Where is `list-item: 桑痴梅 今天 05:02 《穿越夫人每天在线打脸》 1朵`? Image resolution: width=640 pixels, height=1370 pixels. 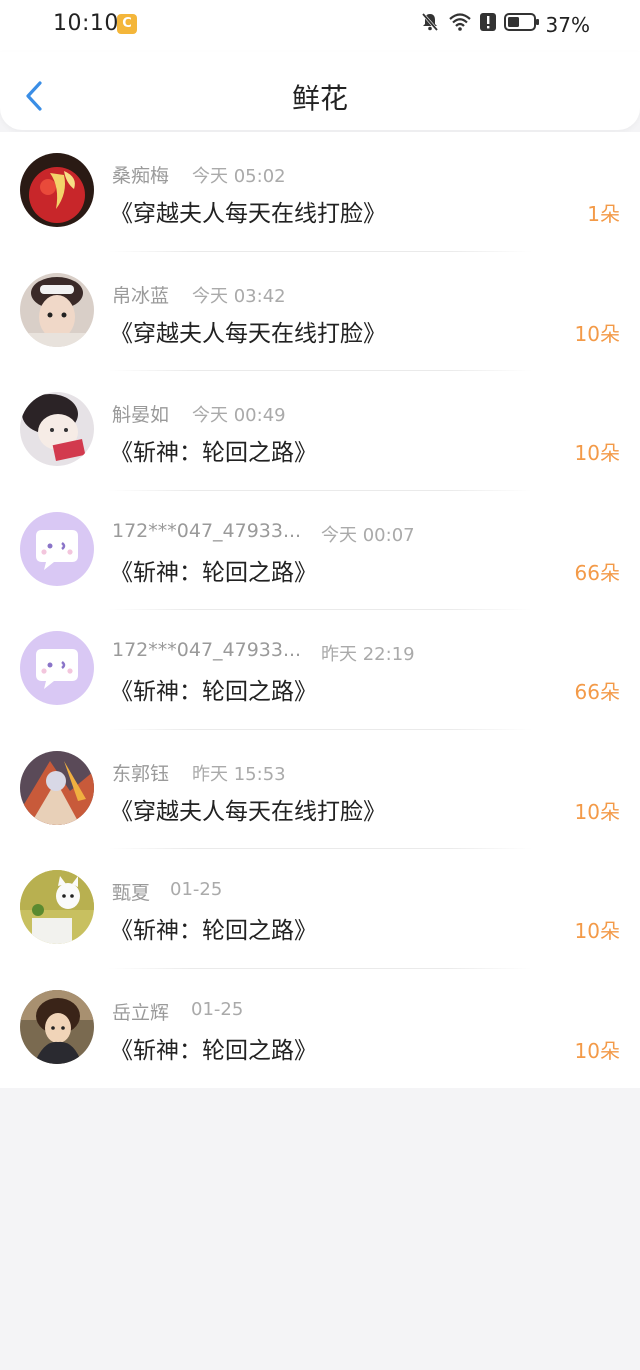
list-item: 桑痴梅 今天 05:02 《穿越夫人每天在线打脸》 1朵 is located at coordinates (320, 192).